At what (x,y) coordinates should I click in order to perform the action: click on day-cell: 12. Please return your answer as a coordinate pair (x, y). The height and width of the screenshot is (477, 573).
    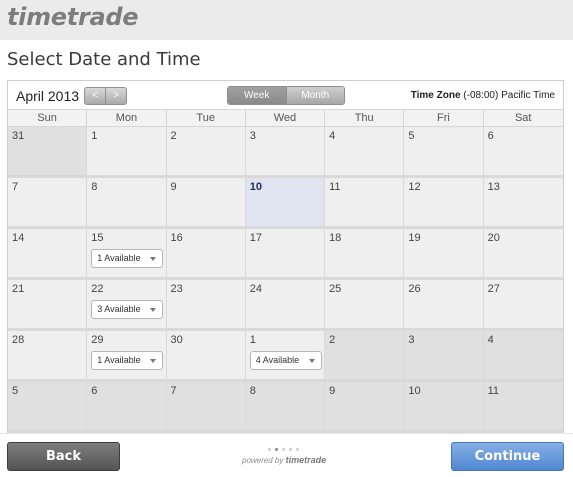
    Looking at the image, I should click on (444, 202).